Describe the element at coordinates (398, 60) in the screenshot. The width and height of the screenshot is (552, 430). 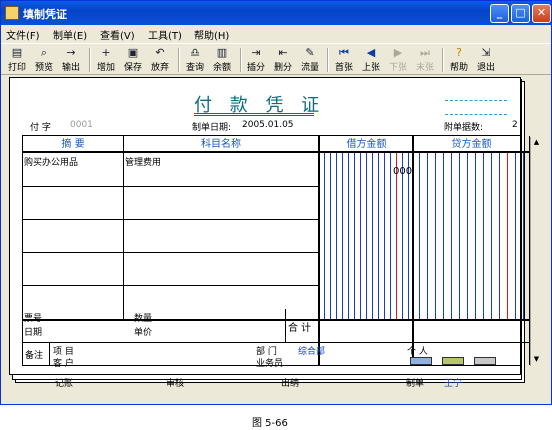
I see `next-button: ▶ 下张` at that location.